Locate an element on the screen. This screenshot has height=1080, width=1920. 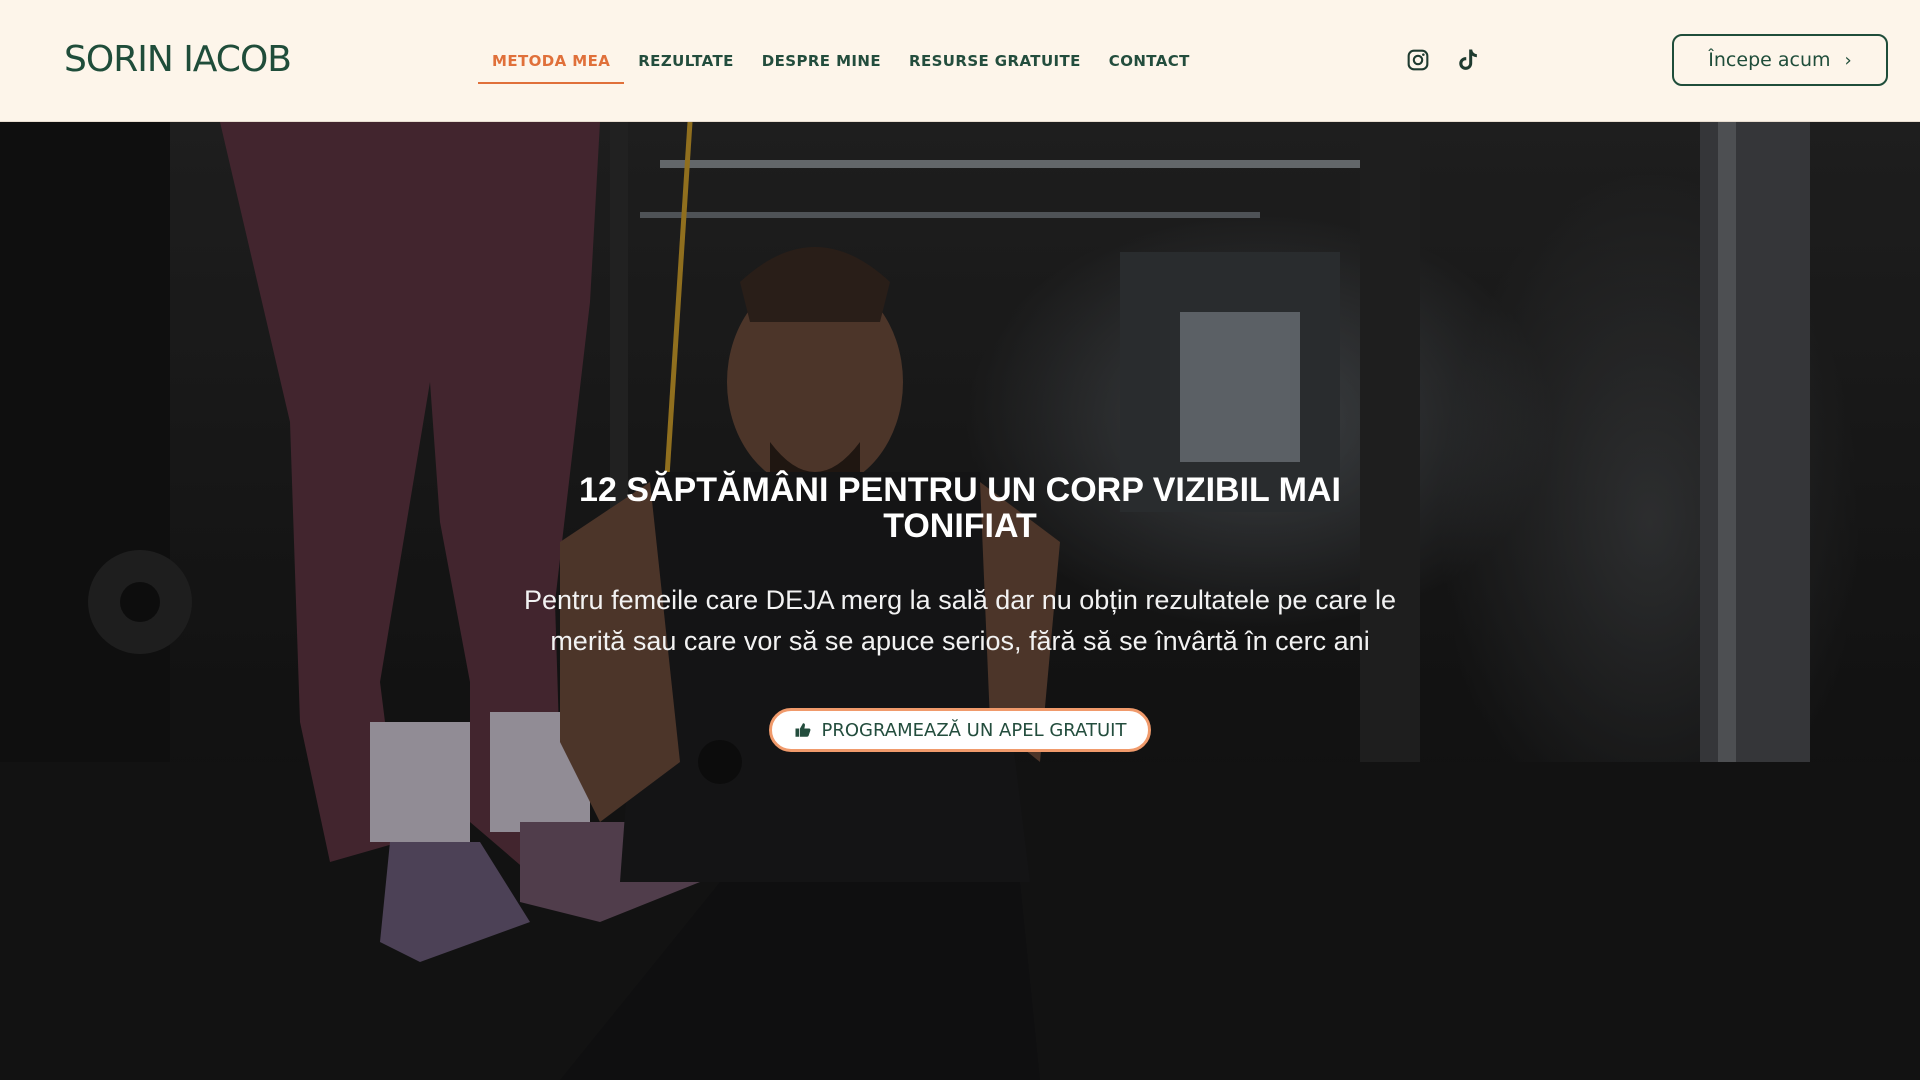
tiktok-icon is located at coordinates (1468, 60).